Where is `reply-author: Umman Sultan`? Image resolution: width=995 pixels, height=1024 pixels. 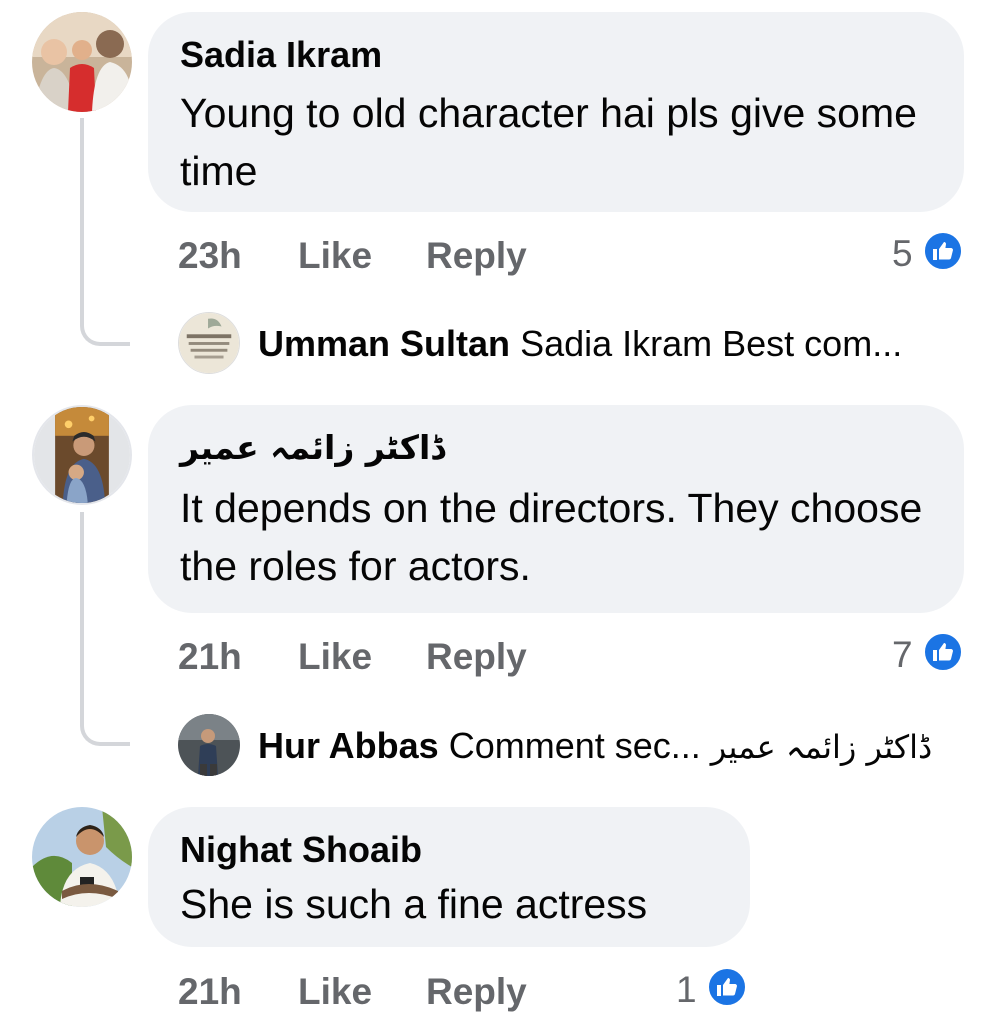
reply-author: Umman Sultan is located at coordinates (384, 343).